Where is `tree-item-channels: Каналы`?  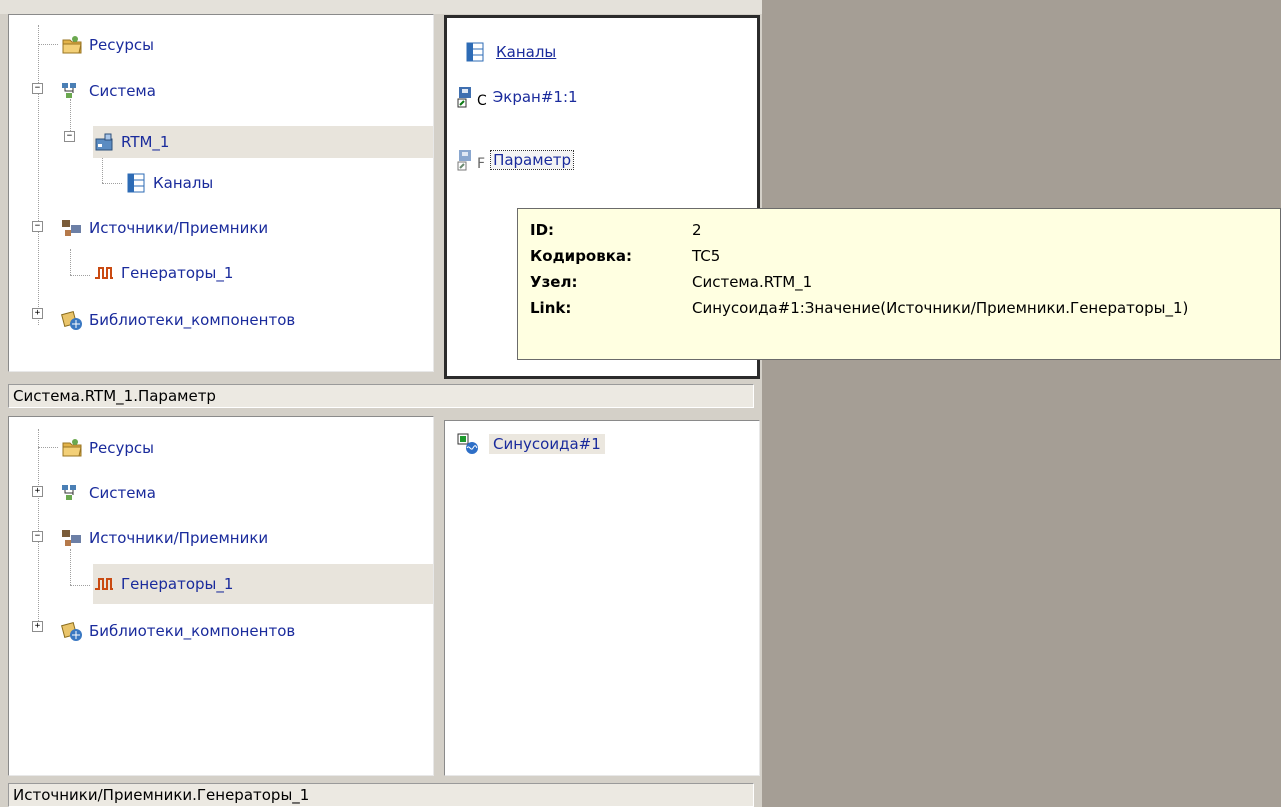 tree-item-channels: Каналы is located at coordinates (169, 183).